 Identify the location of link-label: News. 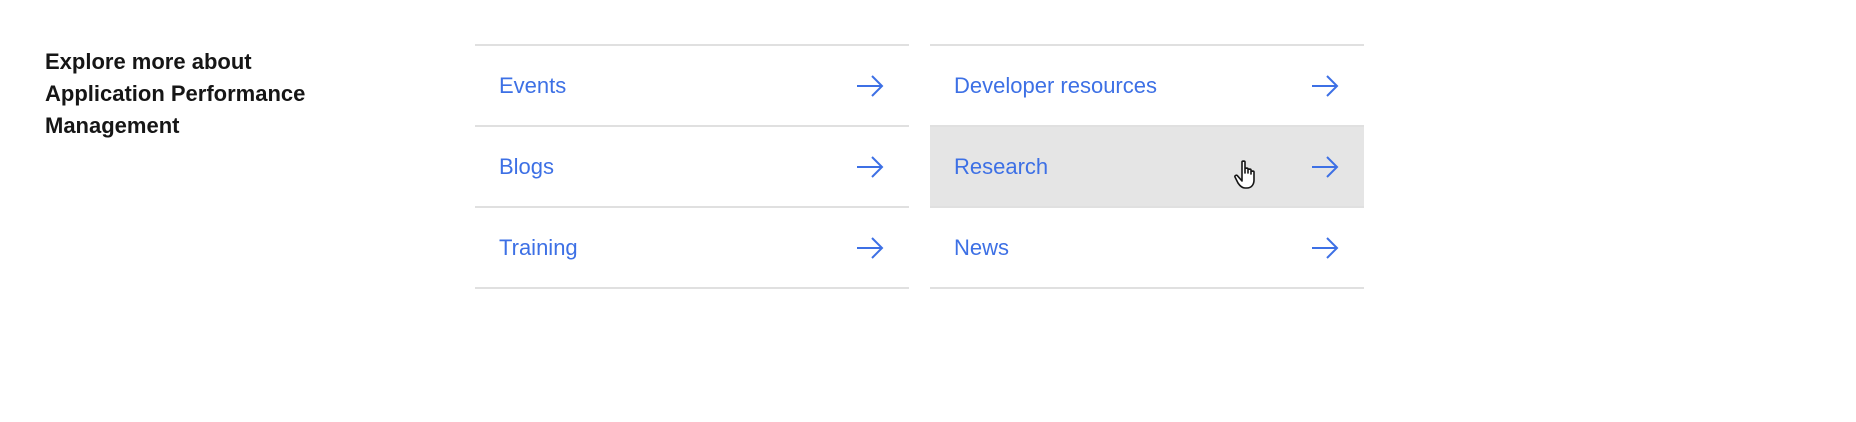
(982, 247).